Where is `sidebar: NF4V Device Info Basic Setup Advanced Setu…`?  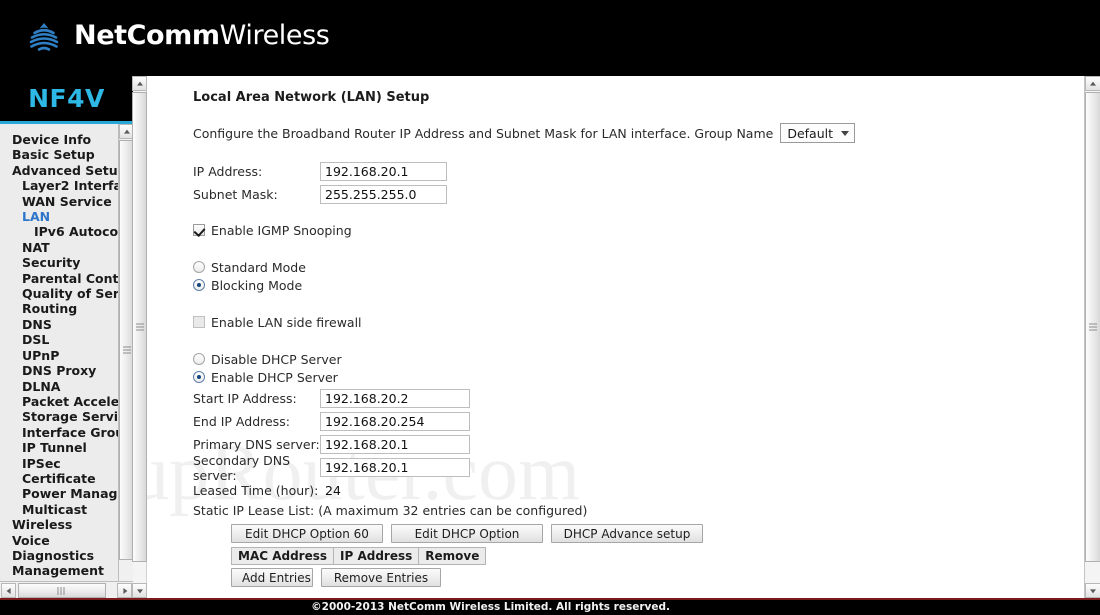 sidebar: NF4V Device Info Basic Setup Advanced Setu… is located at coordinates (66, 337).